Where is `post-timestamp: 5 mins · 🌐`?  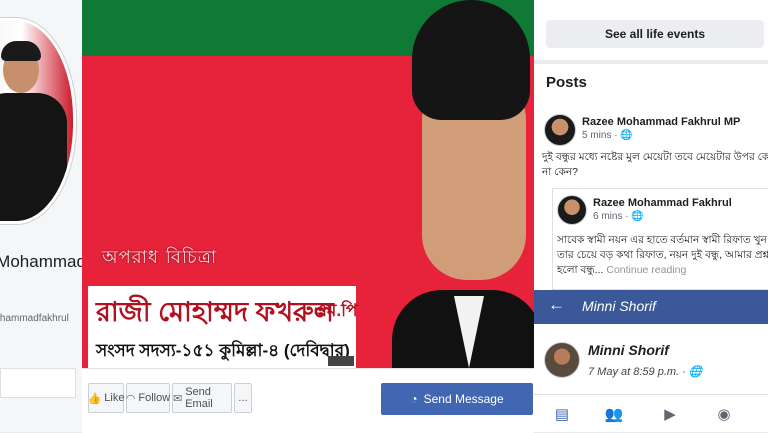 post-timestamp: 5 mins · 🌐 is located at coordinates (607, 135).